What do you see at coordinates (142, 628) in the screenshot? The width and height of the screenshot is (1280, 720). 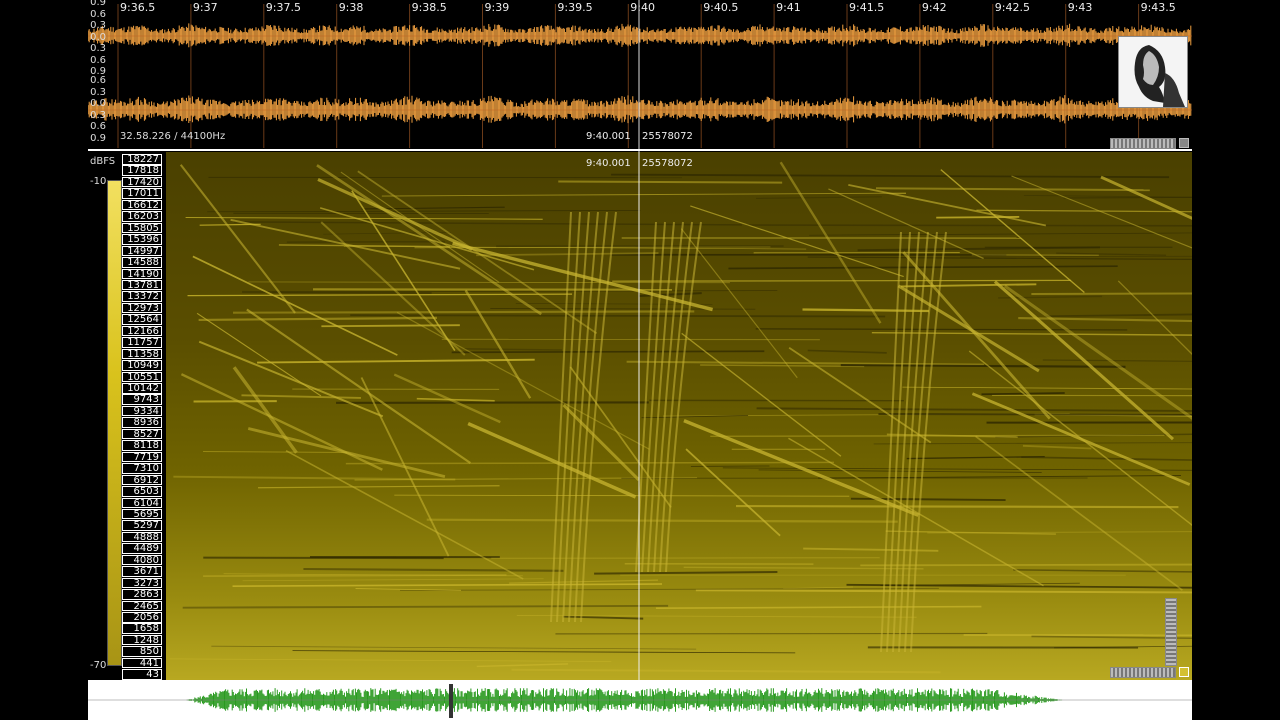 I see `frequency-label: 1658` at bounding box center [142, 628].